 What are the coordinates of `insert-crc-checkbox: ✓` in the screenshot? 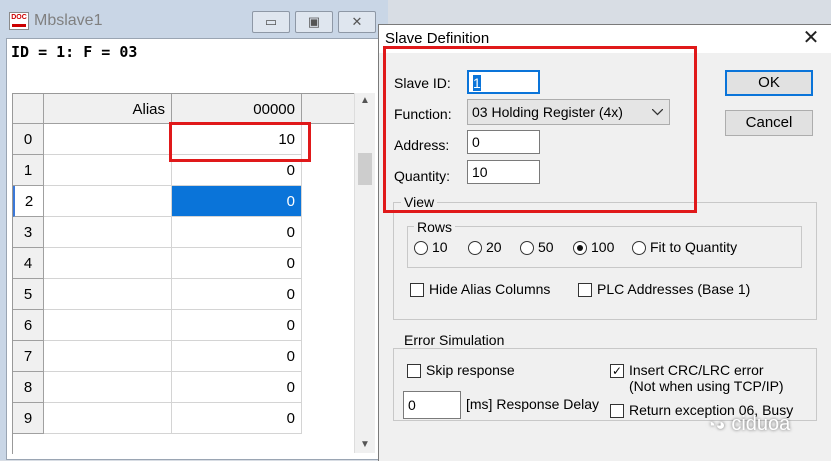 It's located at (617, 371).